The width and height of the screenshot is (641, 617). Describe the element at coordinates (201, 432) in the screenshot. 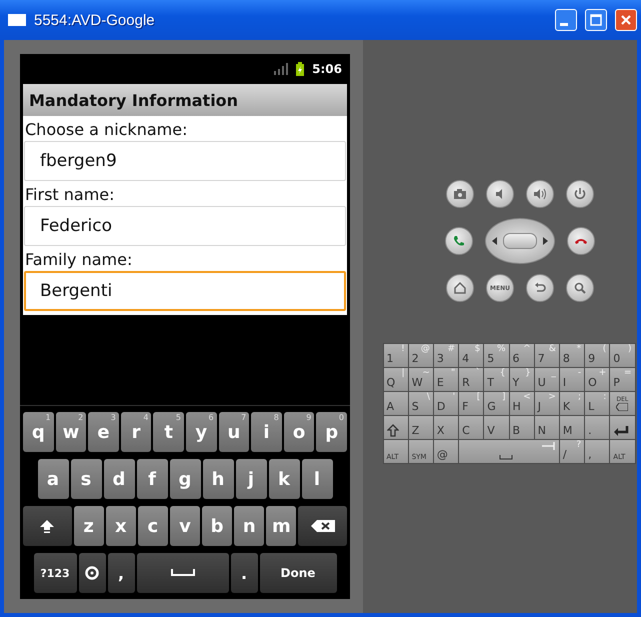

I see `keyboard-key: y 6` at that location.